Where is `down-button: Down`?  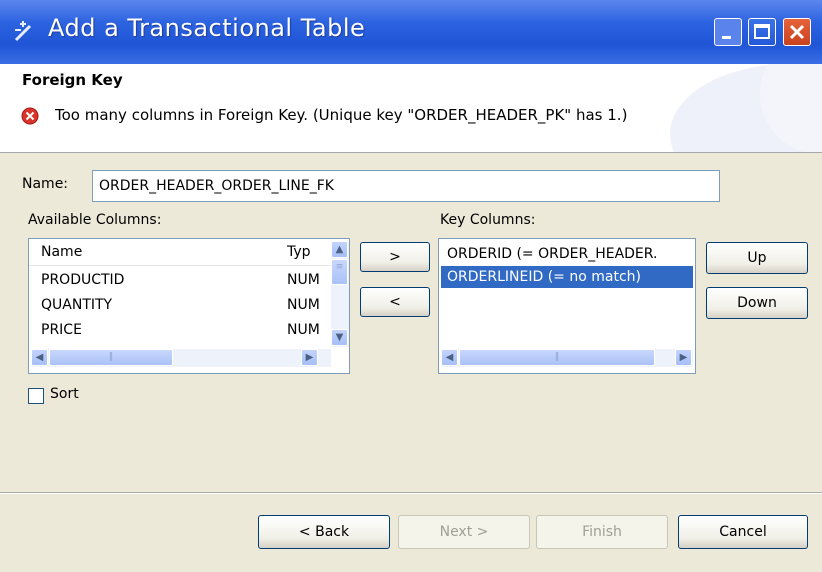 down-button: Down is located at coordinates (757, 303).